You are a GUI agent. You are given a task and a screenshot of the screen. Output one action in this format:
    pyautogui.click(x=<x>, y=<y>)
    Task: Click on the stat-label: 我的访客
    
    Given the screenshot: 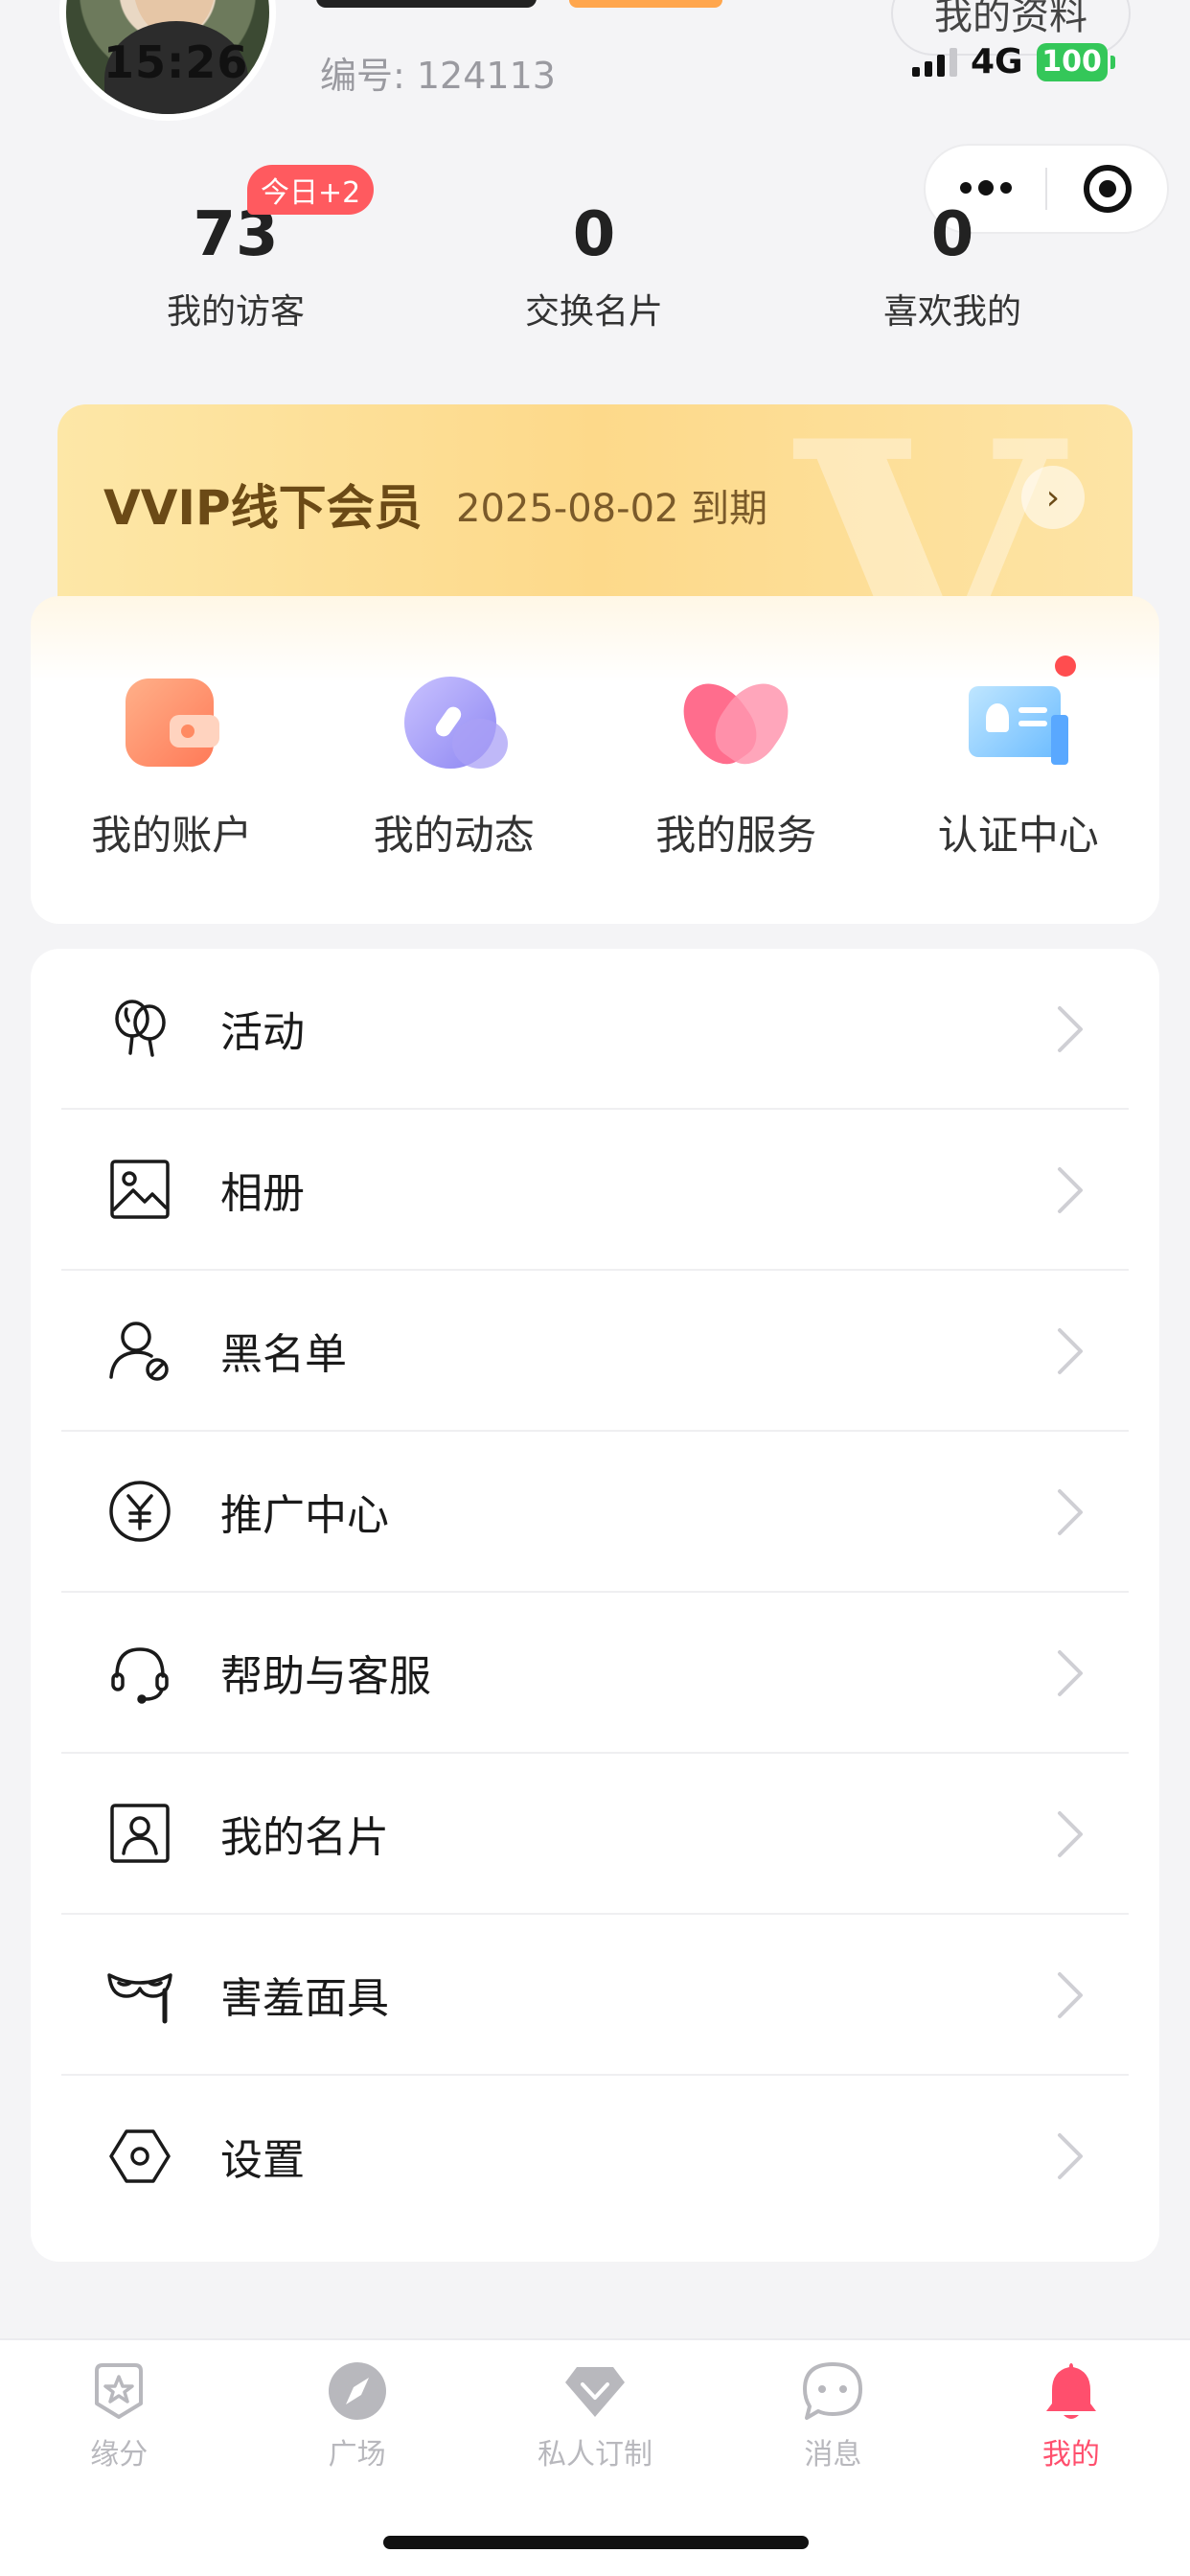 What is the action you would take?
    pyautogui.click(x=236, y=312)
    